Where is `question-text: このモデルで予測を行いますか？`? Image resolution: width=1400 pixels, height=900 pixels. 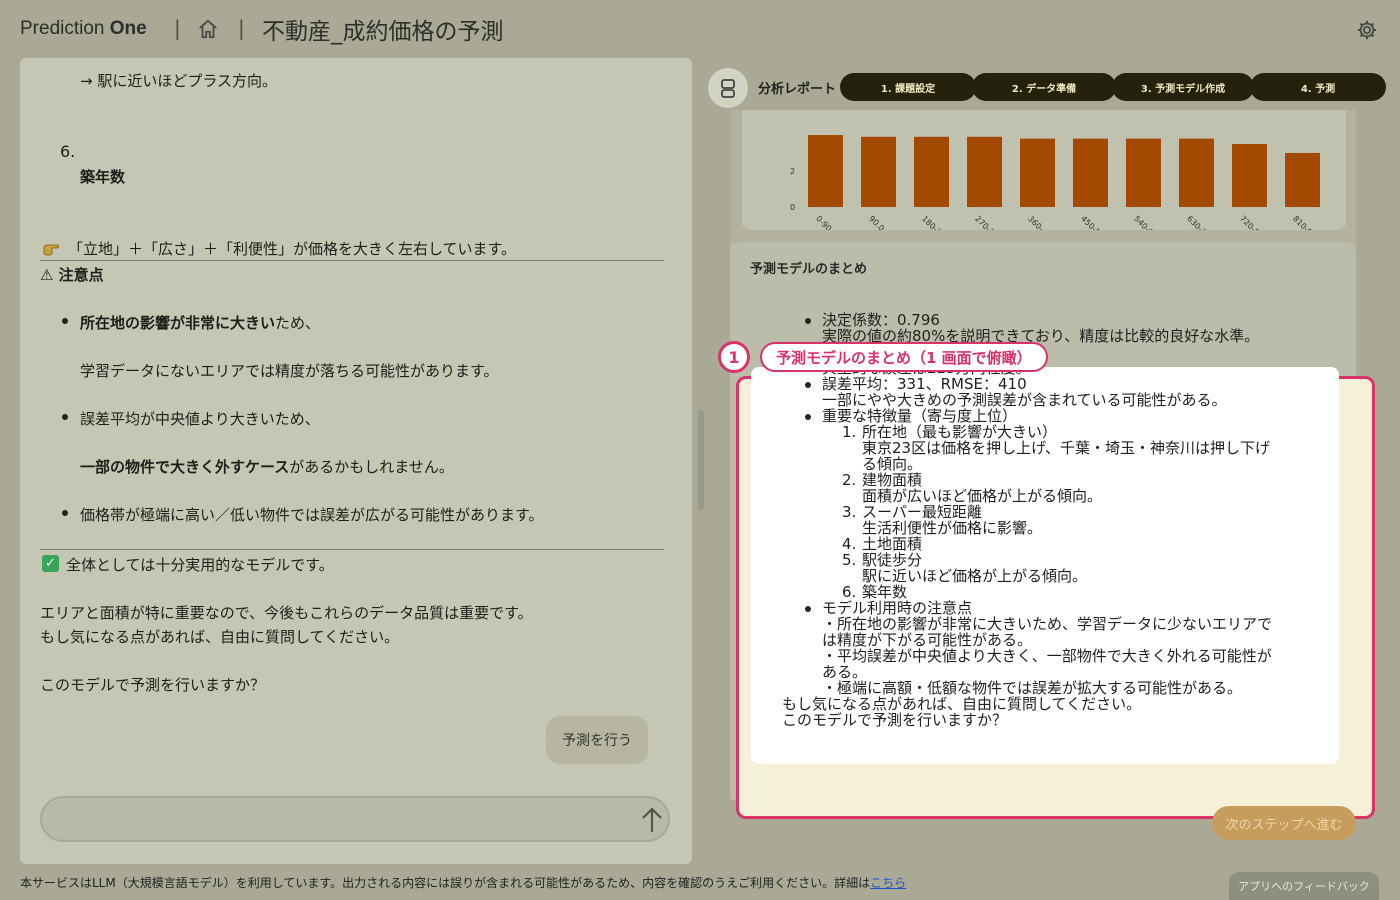
question-text: このモデルで予測を行いますか？ is located at coordinates (153, 685).